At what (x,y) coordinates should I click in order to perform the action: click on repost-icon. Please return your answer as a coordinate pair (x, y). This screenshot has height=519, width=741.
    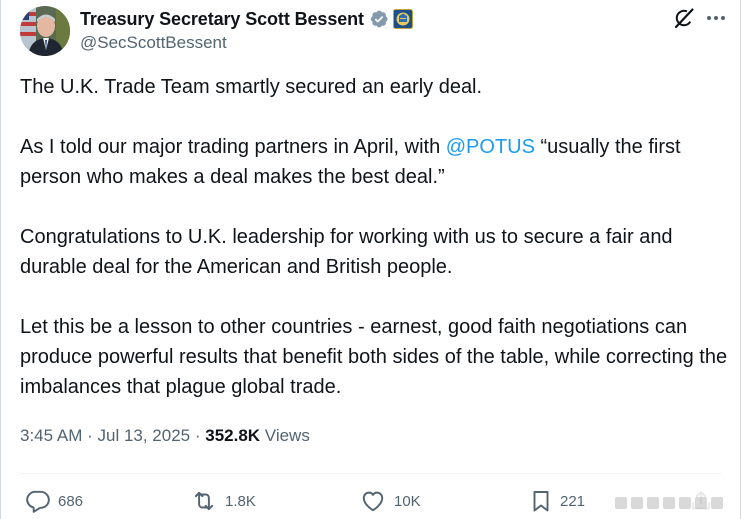
    Looking at the image, I should click on (204, 501).